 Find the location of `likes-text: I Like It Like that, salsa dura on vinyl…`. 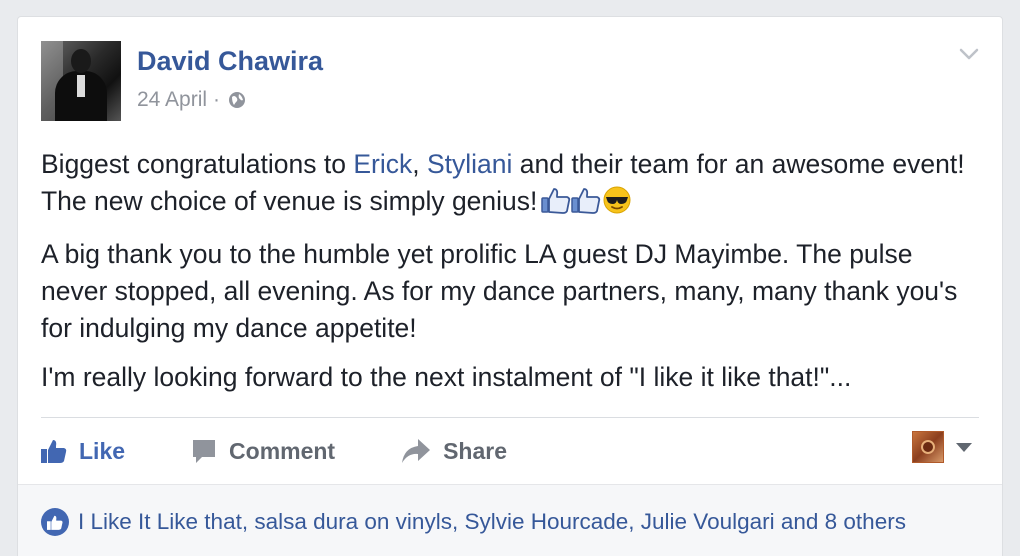

likes-text: I Like It Like that, salsa dura on vinyl… is located at coordinates (492, 521).